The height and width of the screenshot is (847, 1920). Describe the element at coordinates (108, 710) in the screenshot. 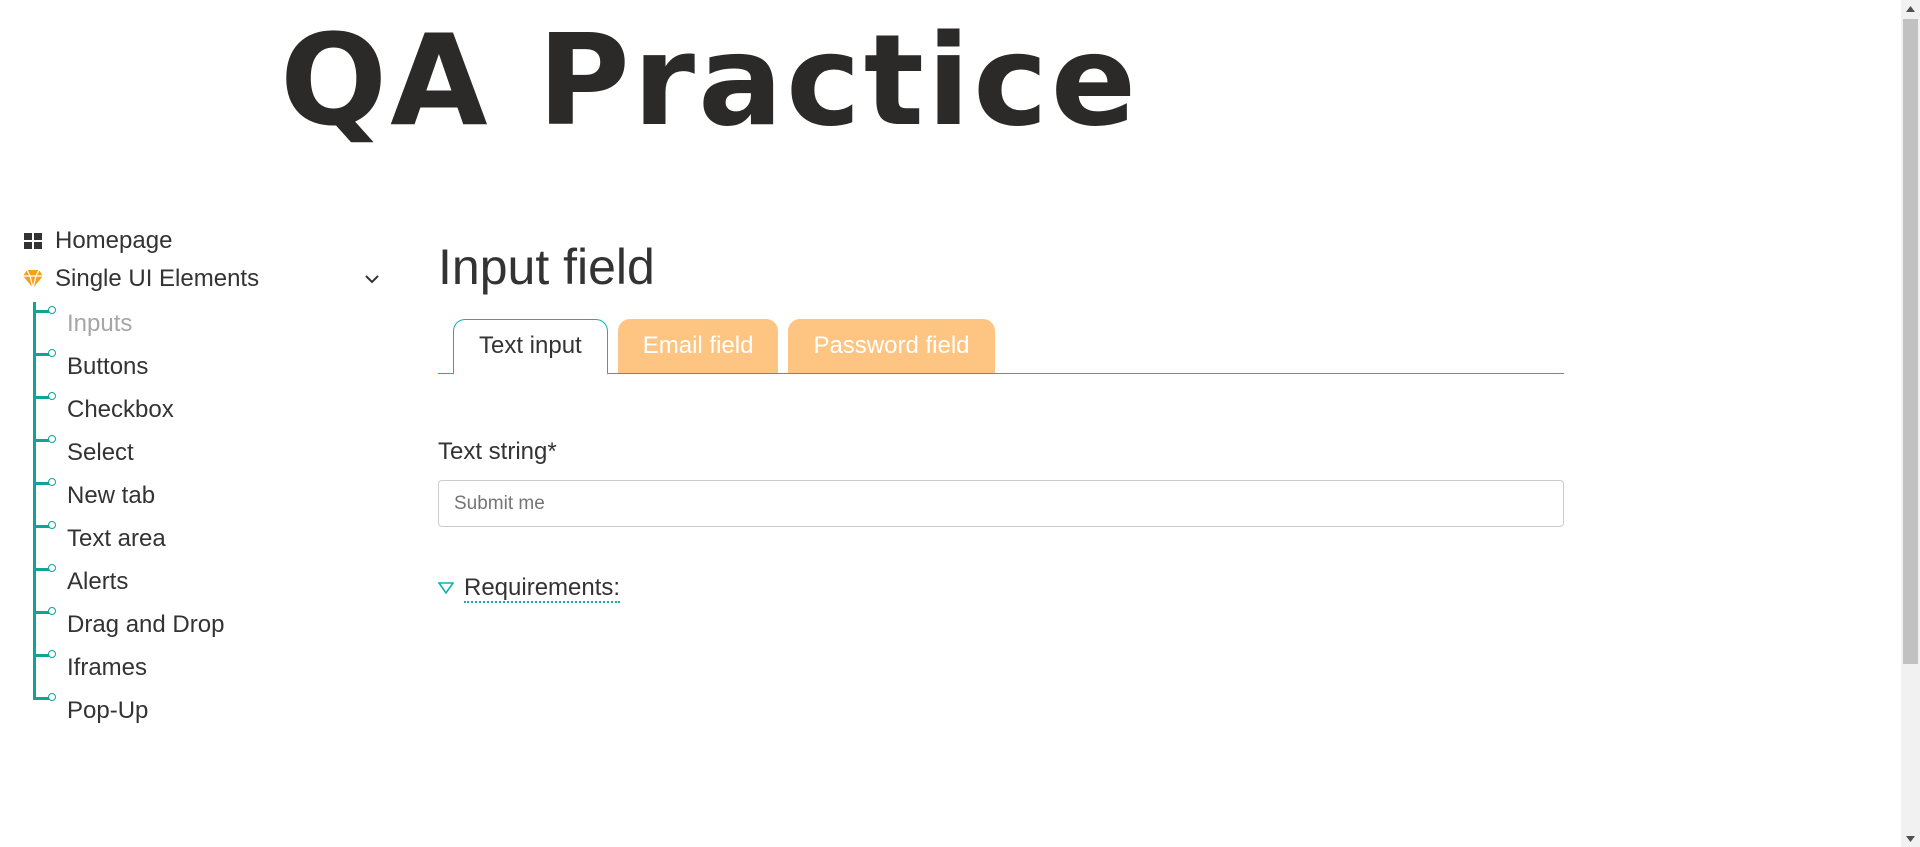

I see `sidebar-subitem-label: Pop-Up` at that location.